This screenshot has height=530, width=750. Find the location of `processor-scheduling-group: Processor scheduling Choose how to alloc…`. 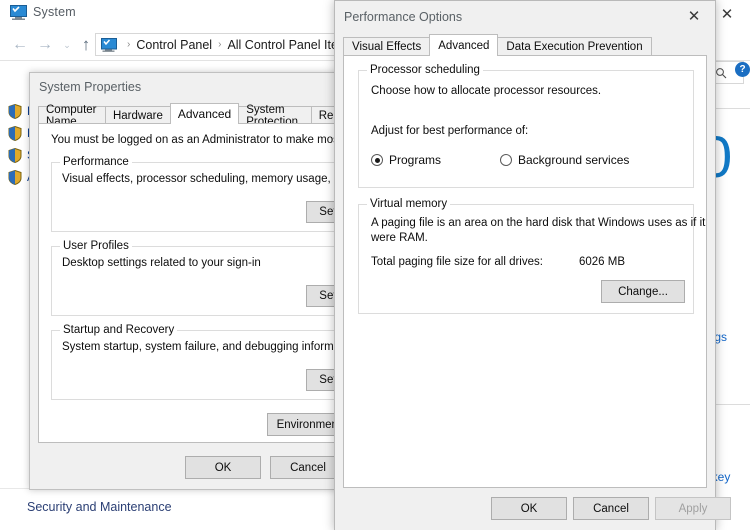

processor-scheduling-group: Processor scheduling Choose how to alloc… is located at coordinates (526, 126).